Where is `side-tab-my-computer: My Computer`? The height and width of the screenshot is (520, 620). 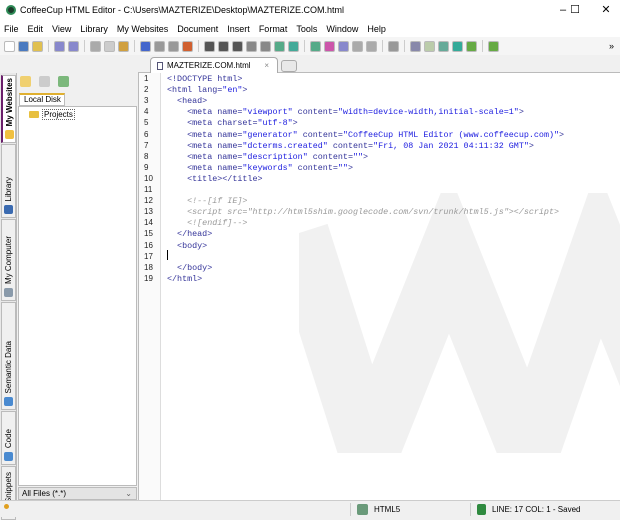 side-tab-my-computer: My Computer is located at coordinates (8, 260).